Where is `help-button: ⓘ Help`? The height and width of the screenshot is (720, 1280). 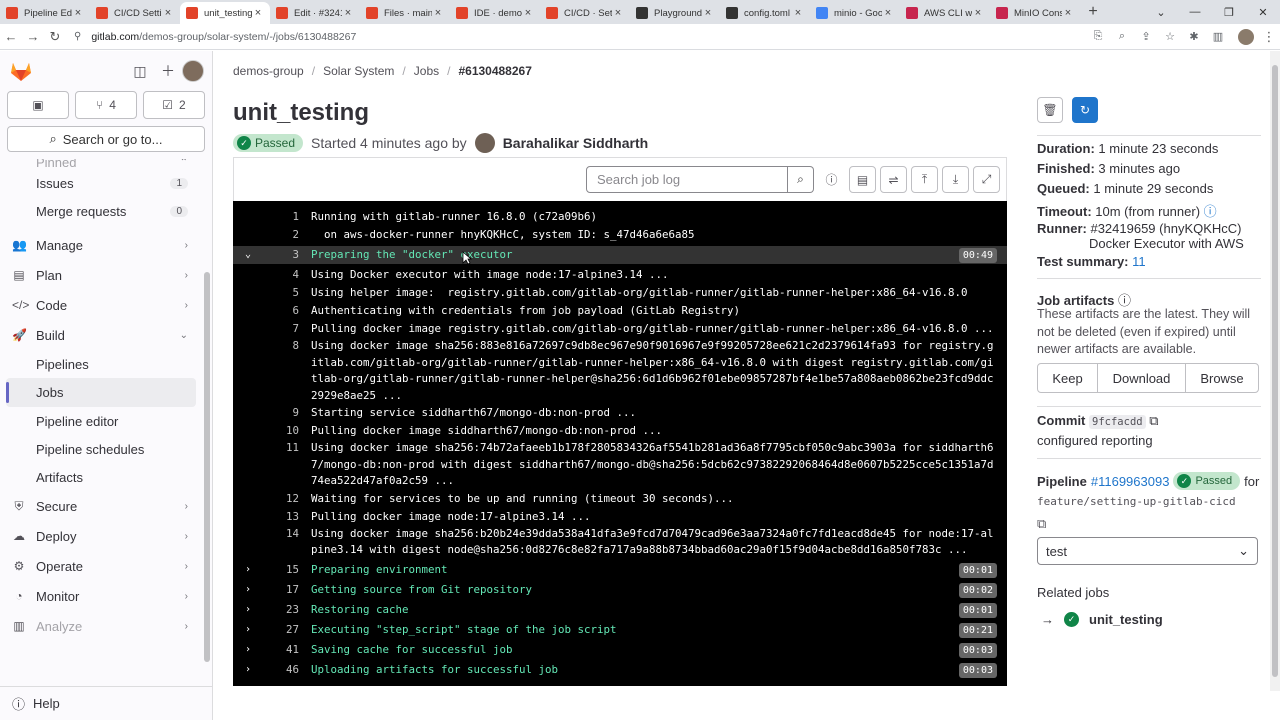
help-button: ⓘ Help is located at coordinates (106, 703).